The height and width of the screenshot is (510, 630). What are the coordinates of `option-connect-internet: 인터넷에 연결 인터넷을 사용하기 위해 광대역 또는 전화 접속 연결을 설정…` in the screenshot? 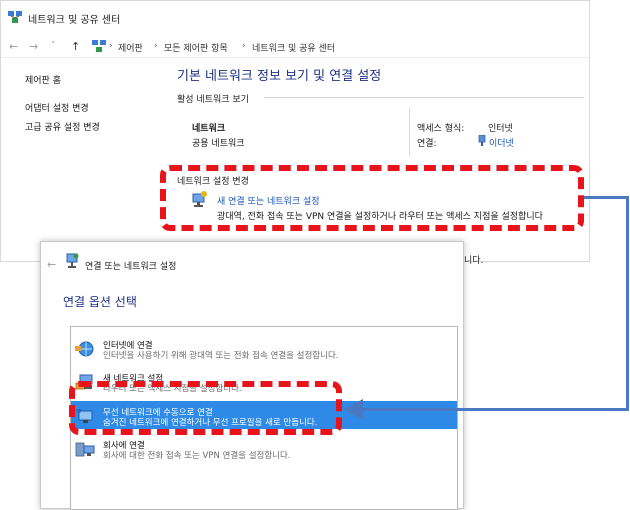 It's located at (264, 348).